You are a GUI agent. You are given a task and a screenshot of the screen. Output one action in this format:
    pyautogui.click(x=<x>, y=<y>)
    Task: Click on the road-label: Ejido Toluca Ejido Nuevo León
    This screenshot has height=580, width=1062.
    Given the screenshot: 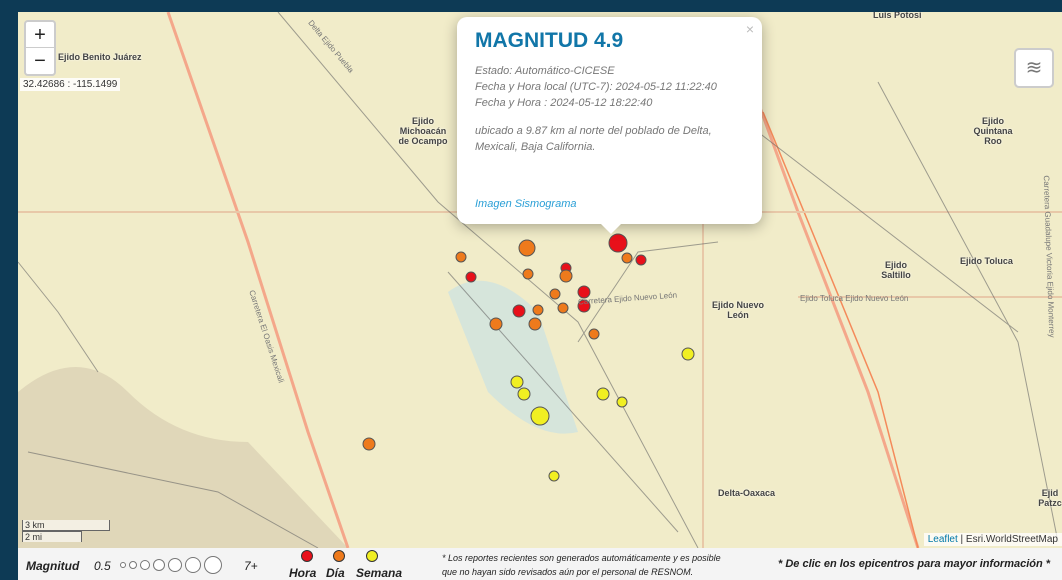 What is the action you would take?
    pyautogui.click(x=854, y=298)
    